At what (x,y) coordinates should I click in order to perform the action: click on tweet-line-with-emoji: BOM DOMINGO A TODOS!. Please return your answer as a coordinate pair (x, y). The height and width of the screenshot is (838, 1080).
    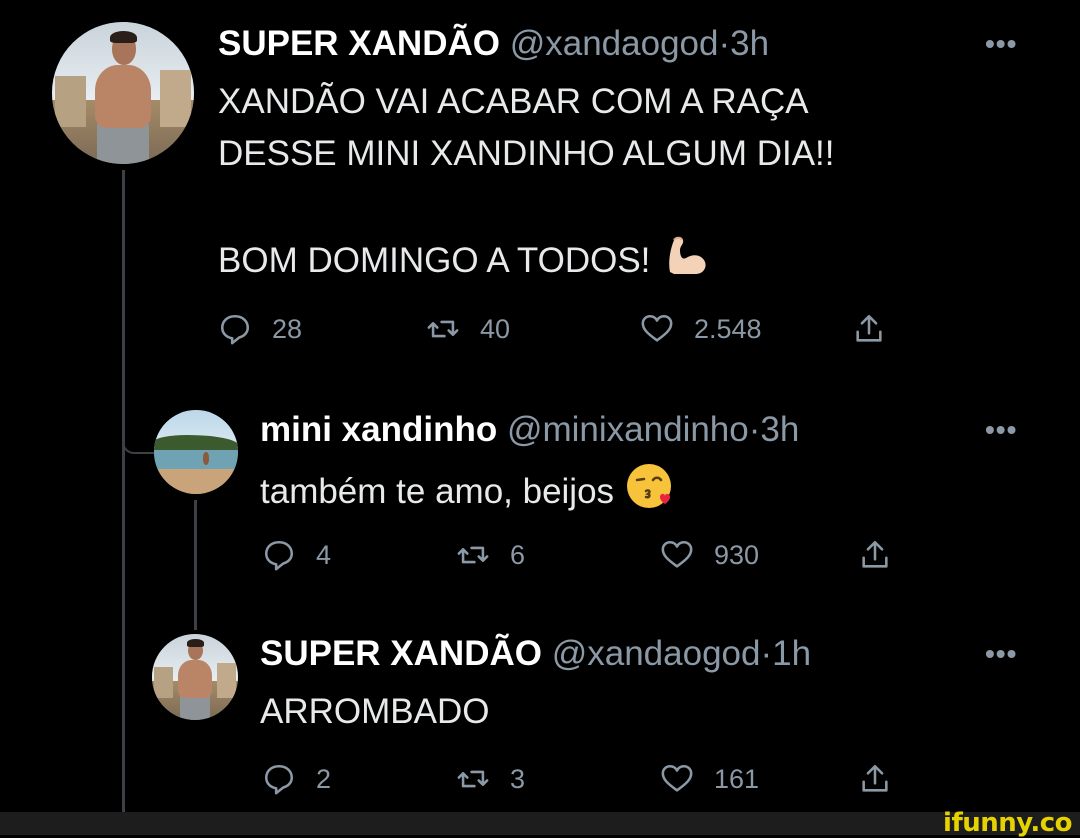
    Looking at the image, I should click on (526, 262).